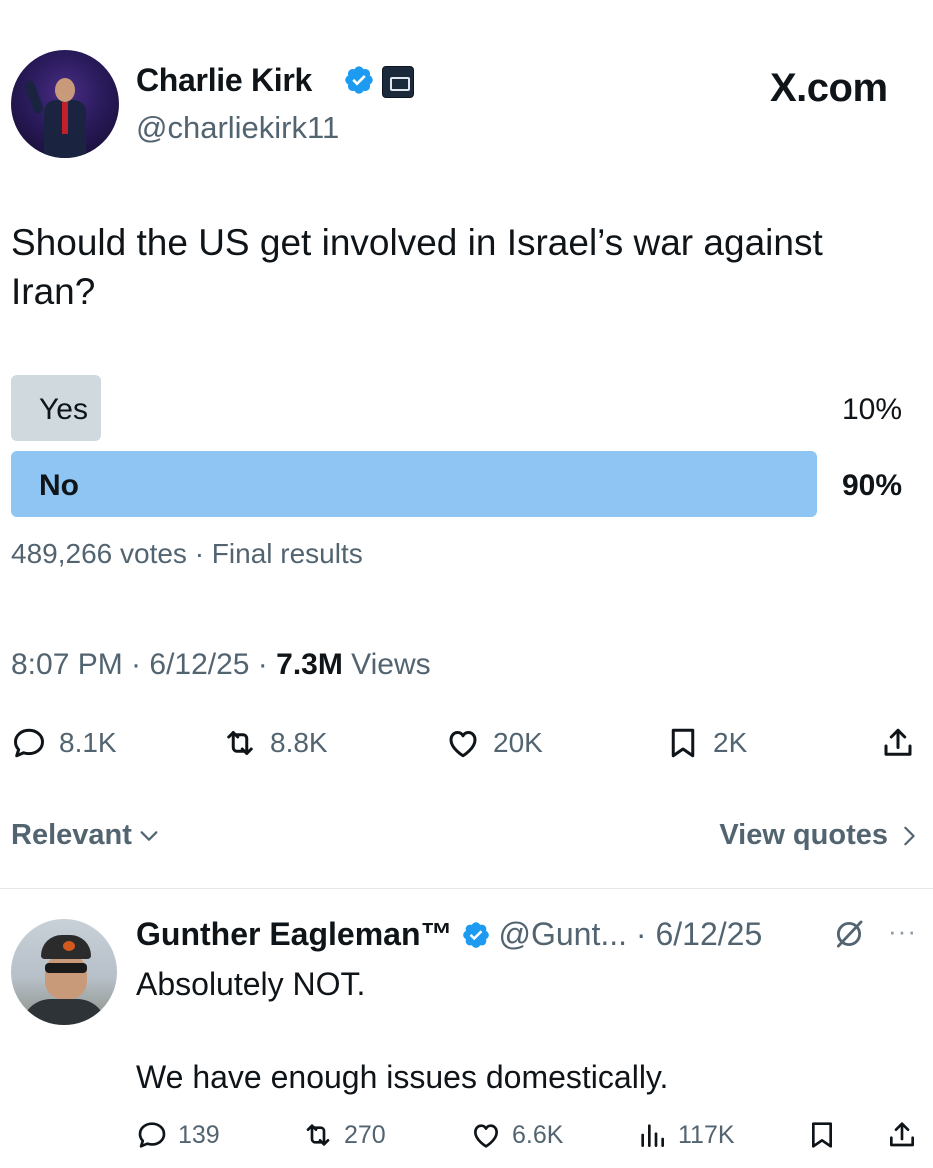  I want to click on view-quotes-link: View quotes, so click(819, 835).